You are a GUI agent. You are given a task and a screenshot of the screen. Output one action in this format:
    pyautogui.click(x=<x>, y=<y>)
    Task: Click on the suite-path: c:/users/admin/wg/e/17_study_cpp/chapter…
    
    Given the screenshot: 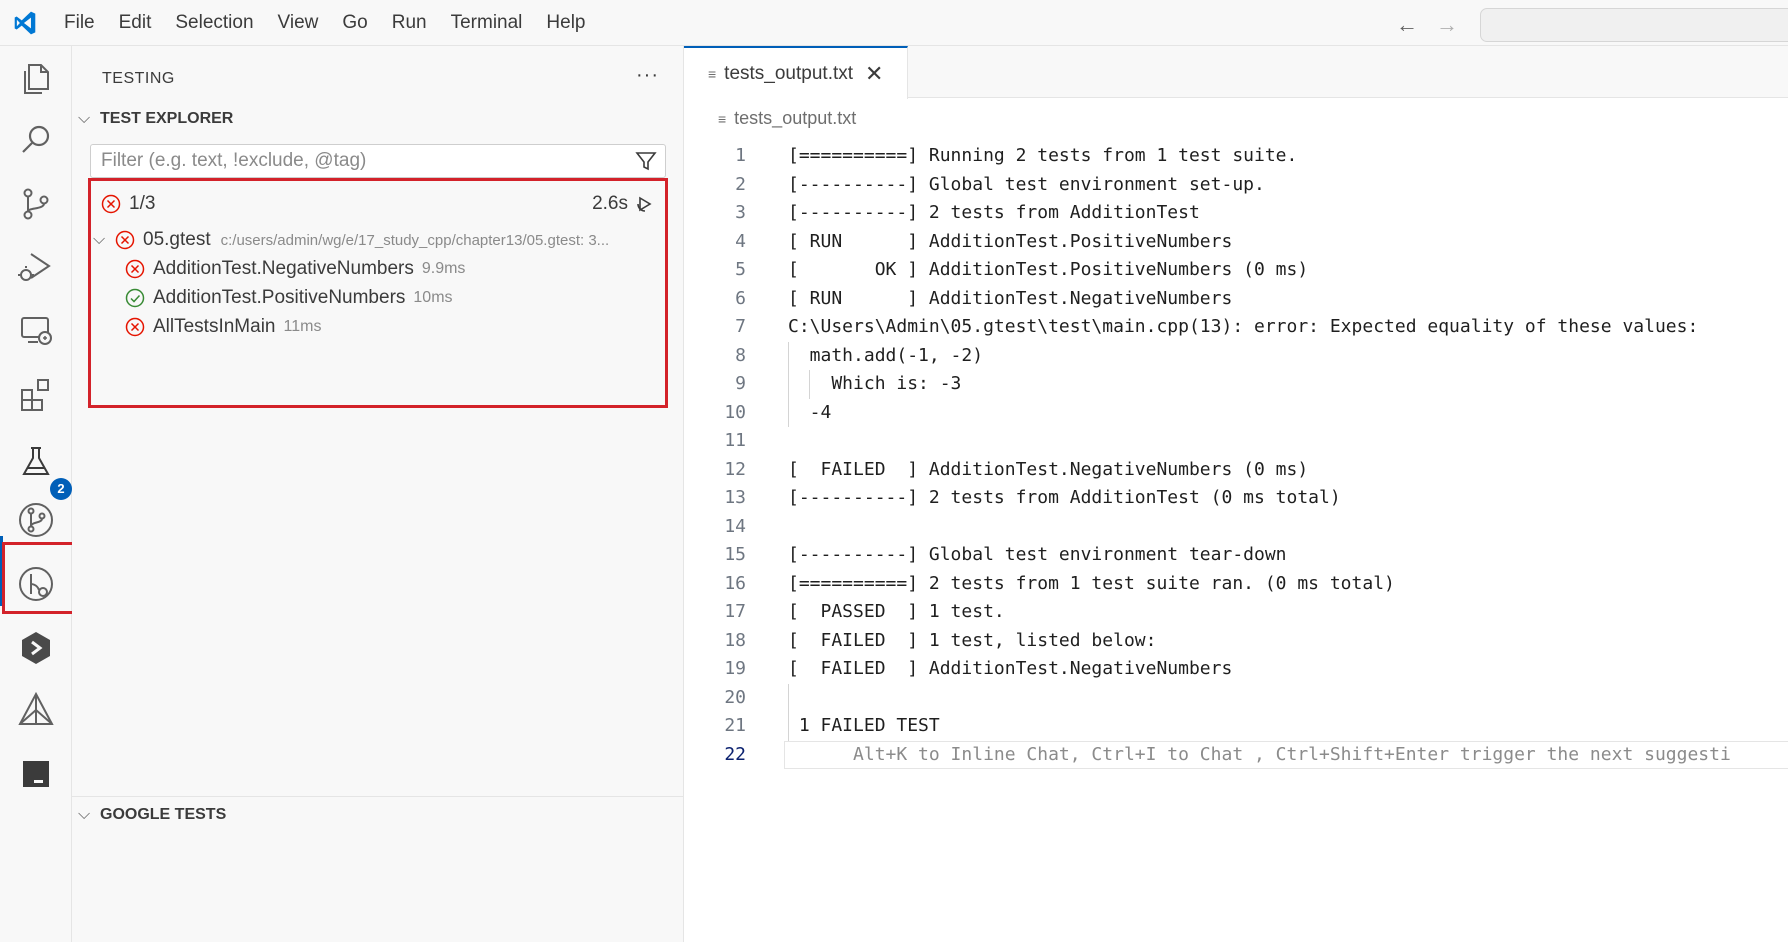 What is the action you would take?
    pyautogui.click(x=415, y=240)
    